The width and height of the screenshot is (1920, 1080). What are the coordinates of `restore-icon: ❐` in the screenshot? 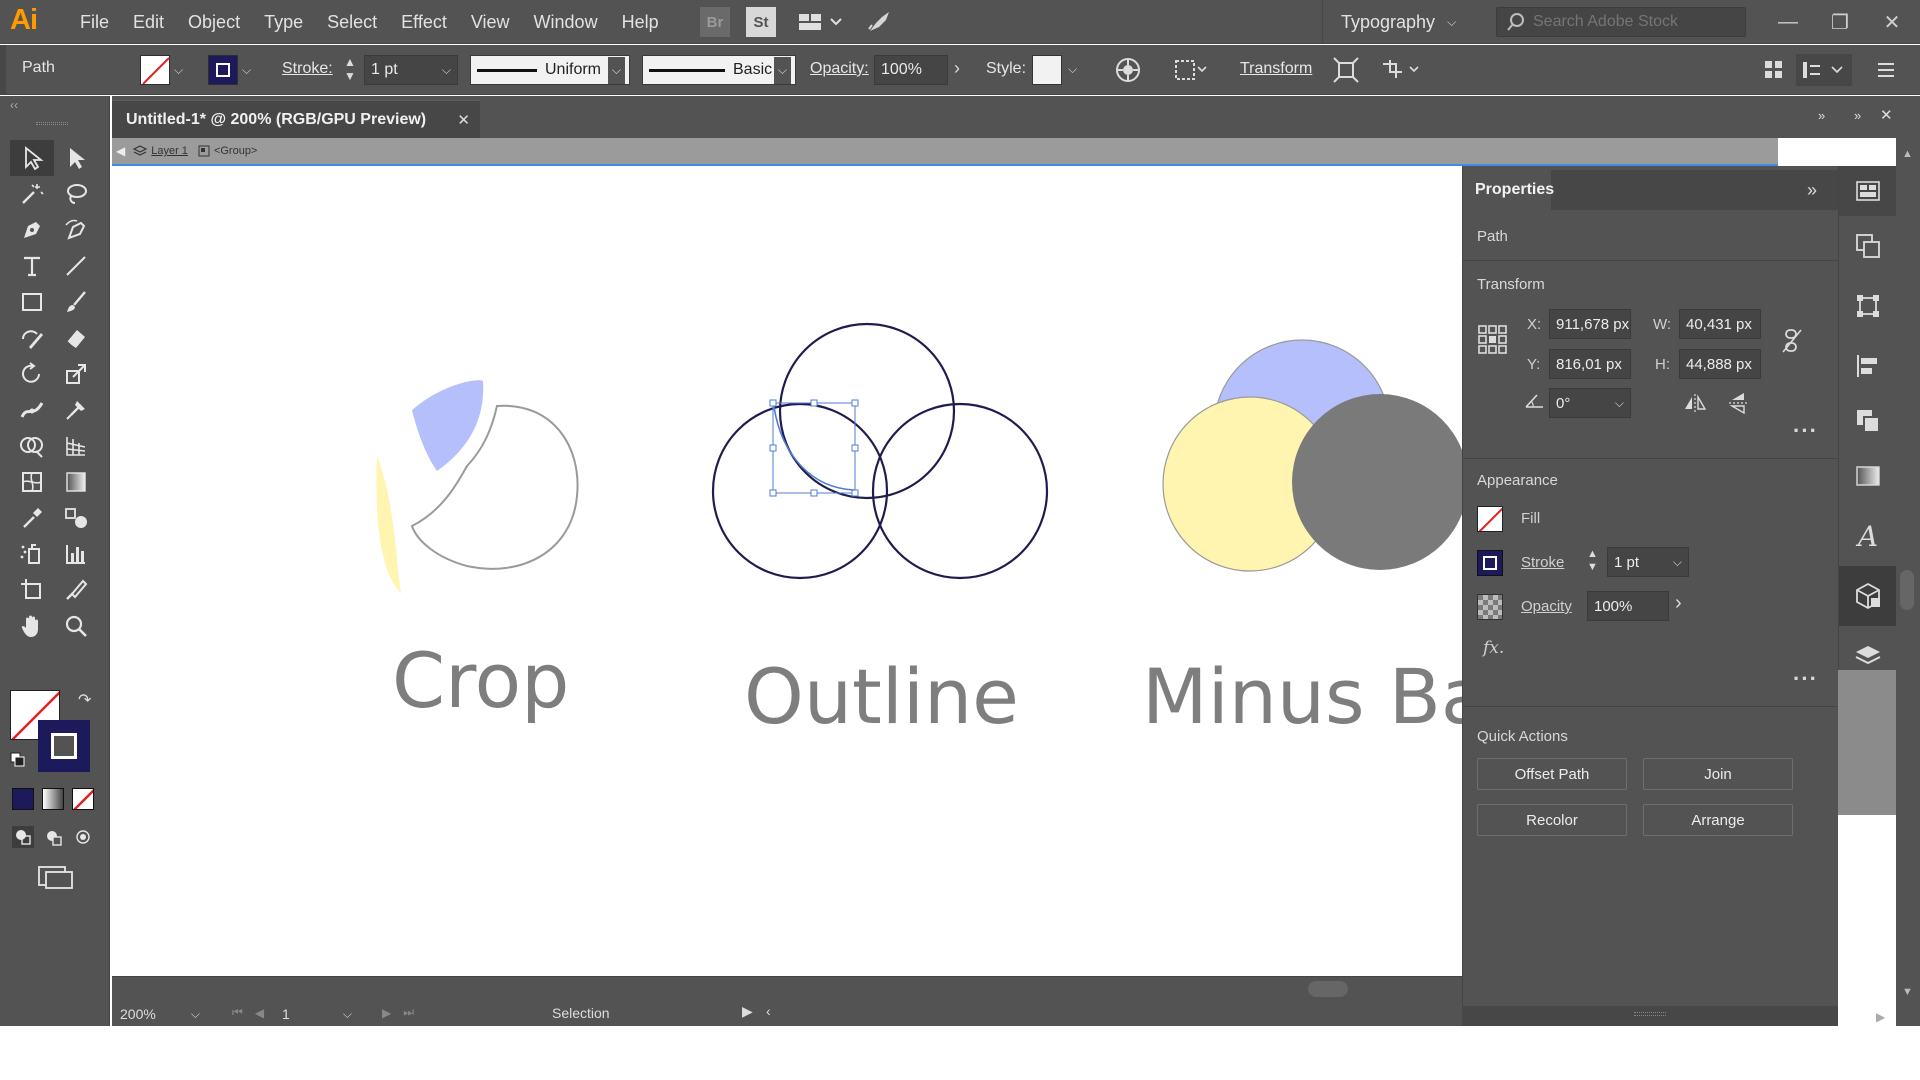 It's located at (1840, 22).